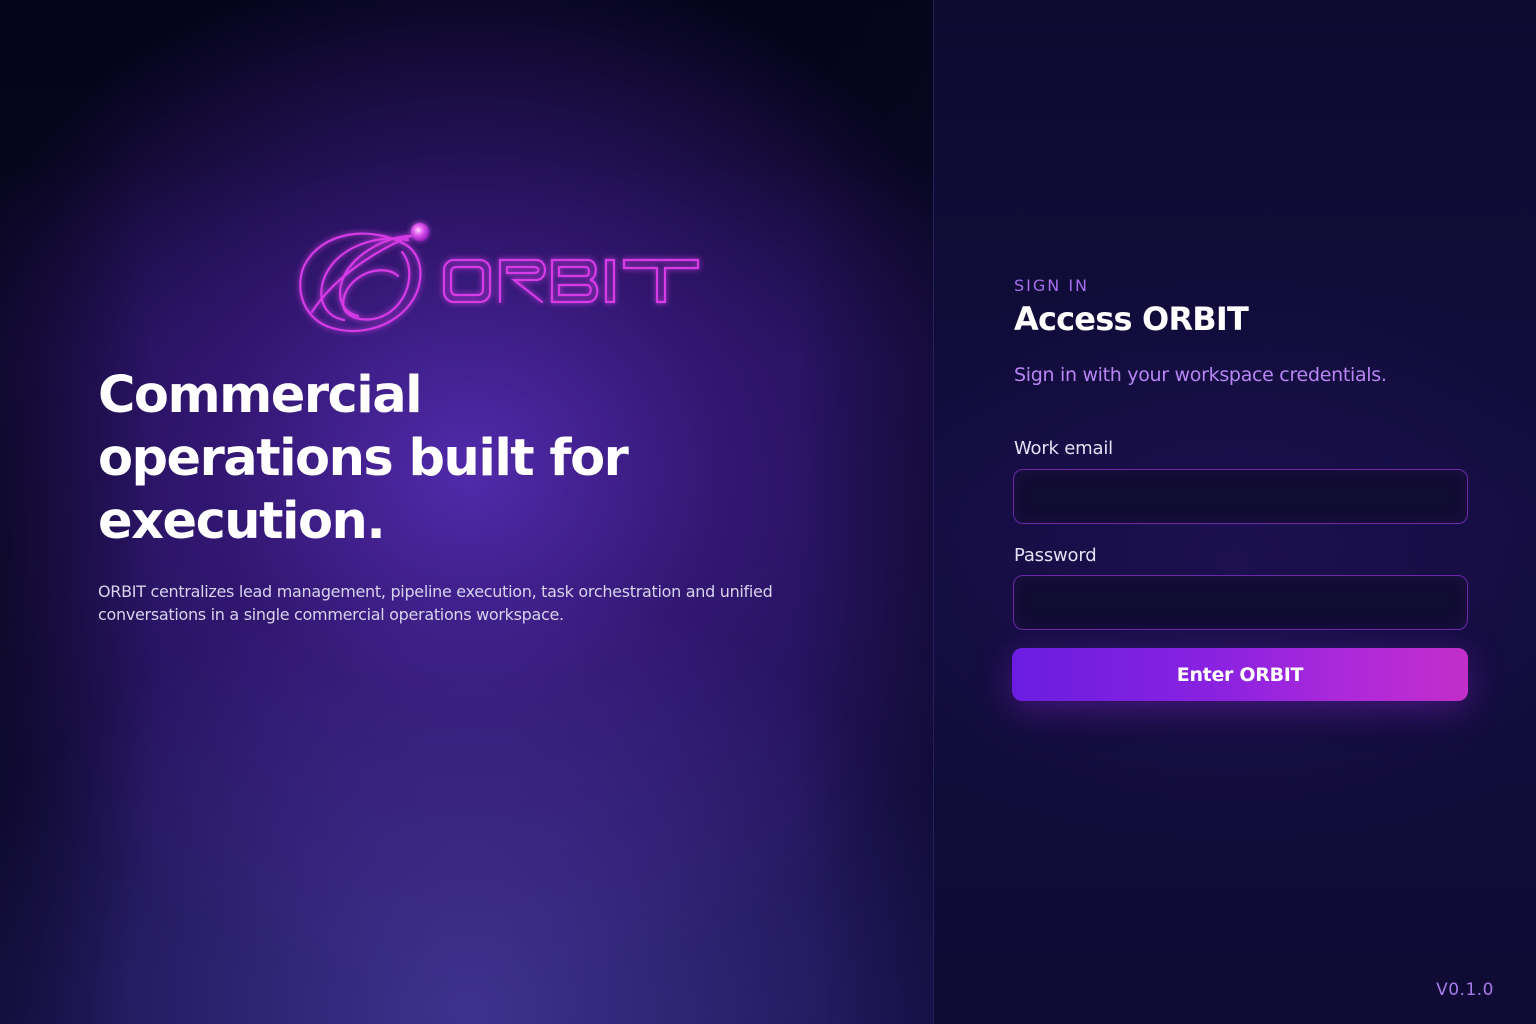  I want to click on password-field, so click(1240, 602).